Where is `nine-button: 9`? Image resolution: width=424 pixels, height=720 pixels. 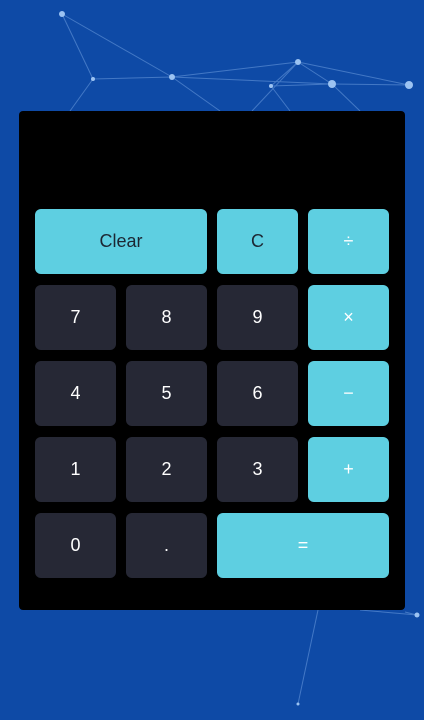 nine-button: 9 is located at coordinates (257, 317).